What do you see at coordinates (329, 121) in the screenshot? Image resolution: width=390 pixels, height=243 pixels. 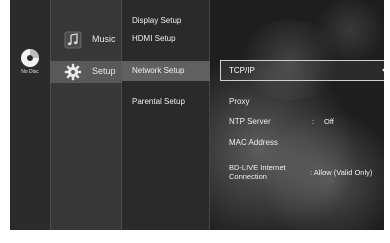 I see `option-ntp-server-value: Off` at bounding box center [329, 121].